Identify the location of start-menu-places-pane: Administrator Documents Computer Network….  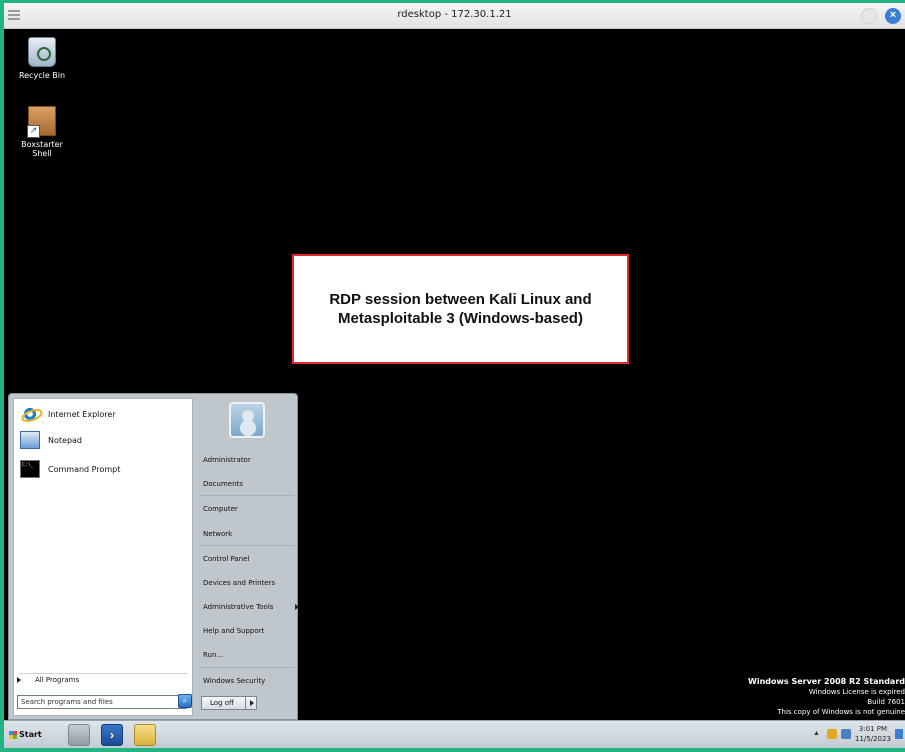
(247, 557).